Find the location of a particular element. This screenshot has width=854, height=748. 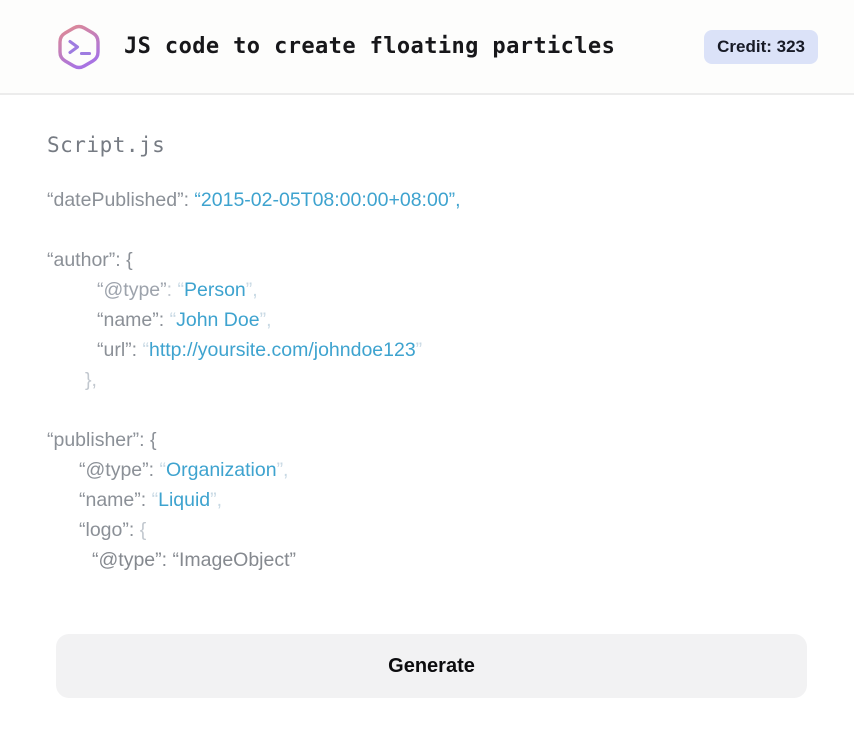

code-line: “@type”: “Organization”, is located at coordinates (427, 470).